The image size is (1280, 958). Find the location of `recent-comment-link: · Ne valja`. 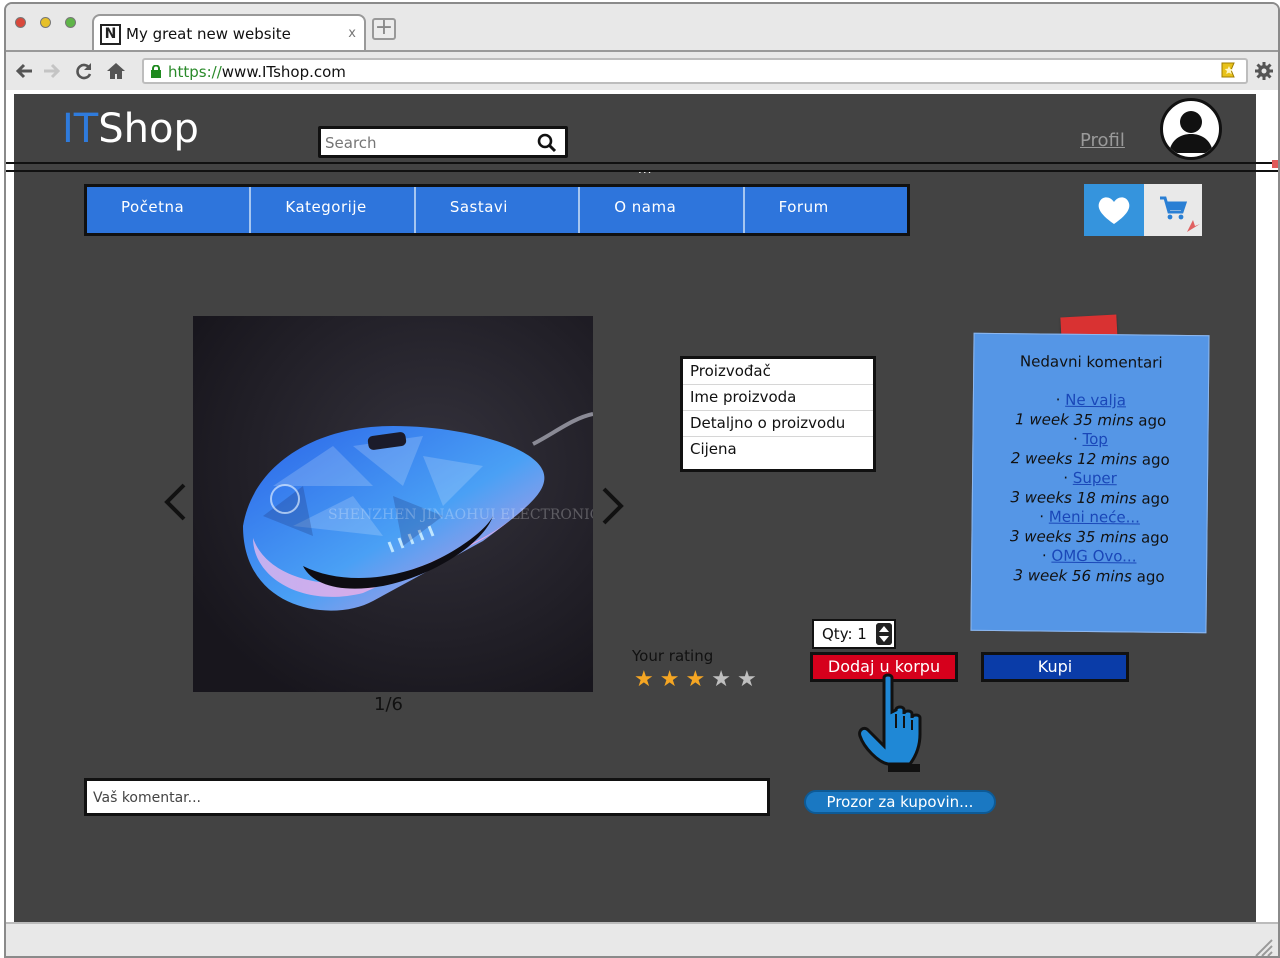

recent-comment-link: · Ne valja is located at coordinates (1091, 400).